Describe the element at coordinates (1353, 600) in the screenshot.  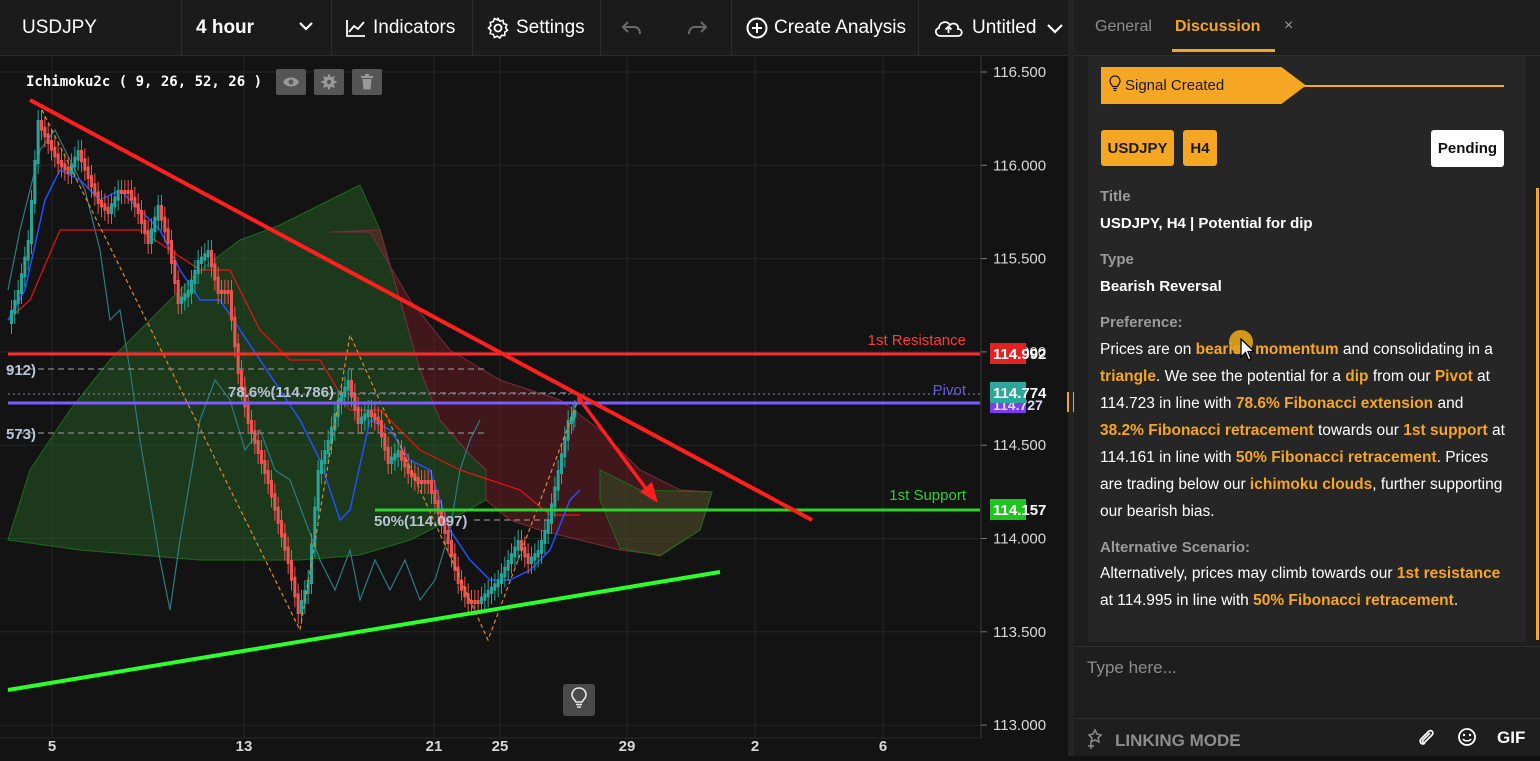
I see `highlighted-term: 50% Fibonacci retracement` at that location.